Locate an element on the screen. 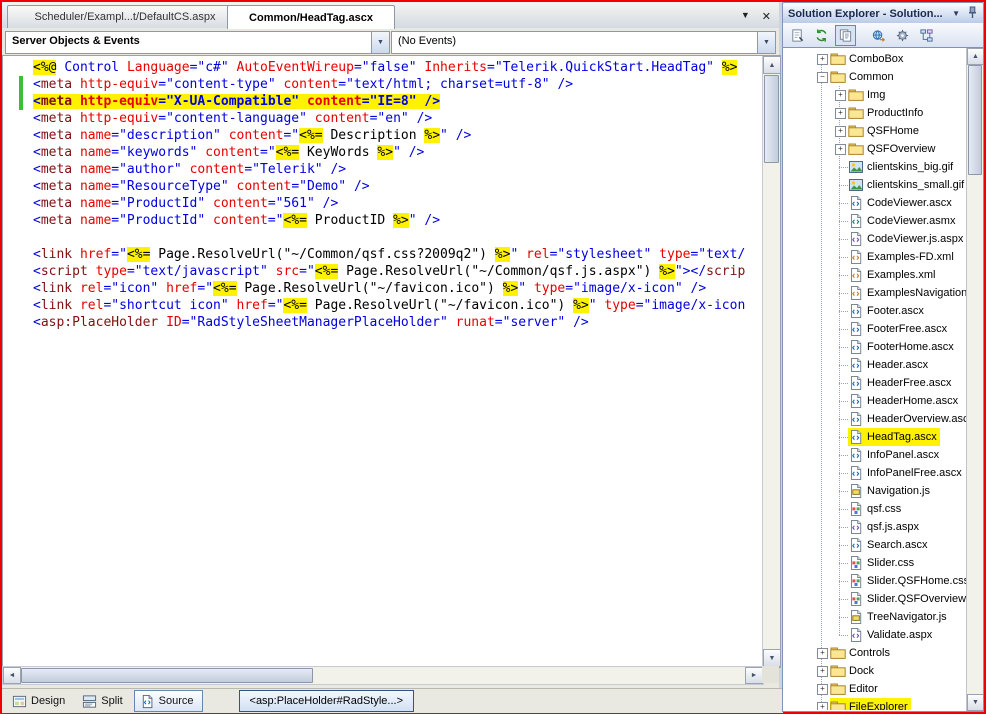  window-position-icon: ▼ is located at coordinates (956, 13).